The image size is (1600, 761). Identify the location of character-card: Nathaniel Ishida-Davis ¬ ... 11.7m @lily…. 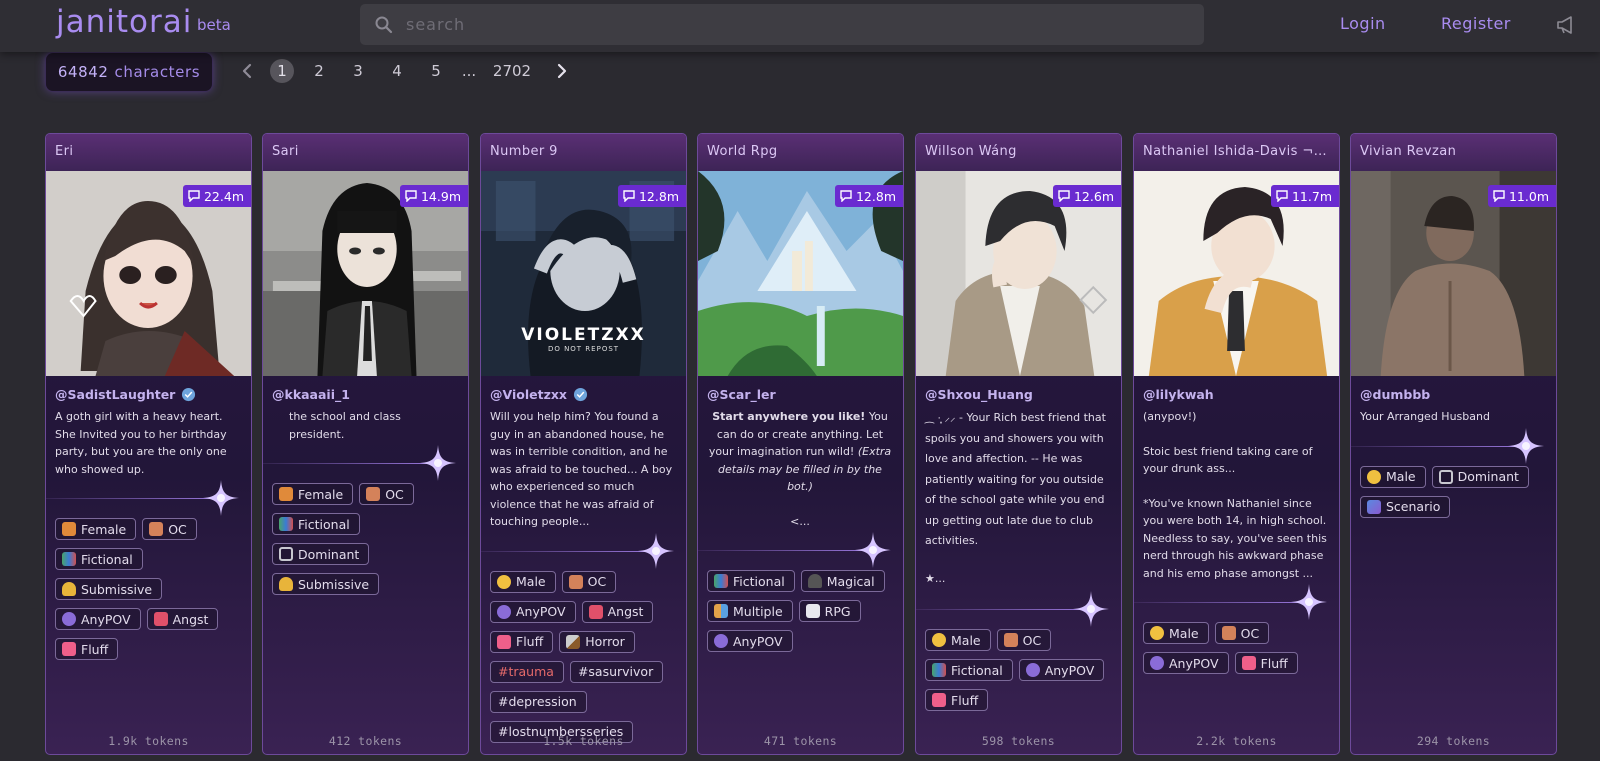
(1236, 444).